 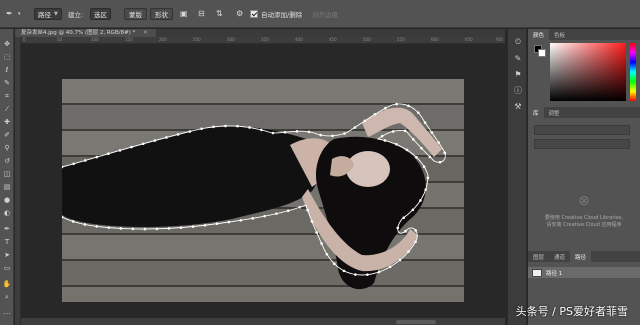 I want to click on brush-tool-icon: ✐, so click(x=7, y=135).